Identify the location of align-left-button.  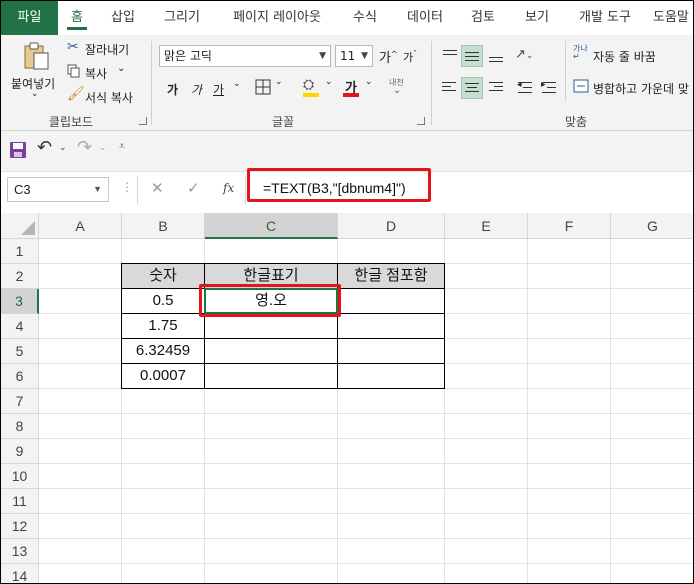
(450, 88).